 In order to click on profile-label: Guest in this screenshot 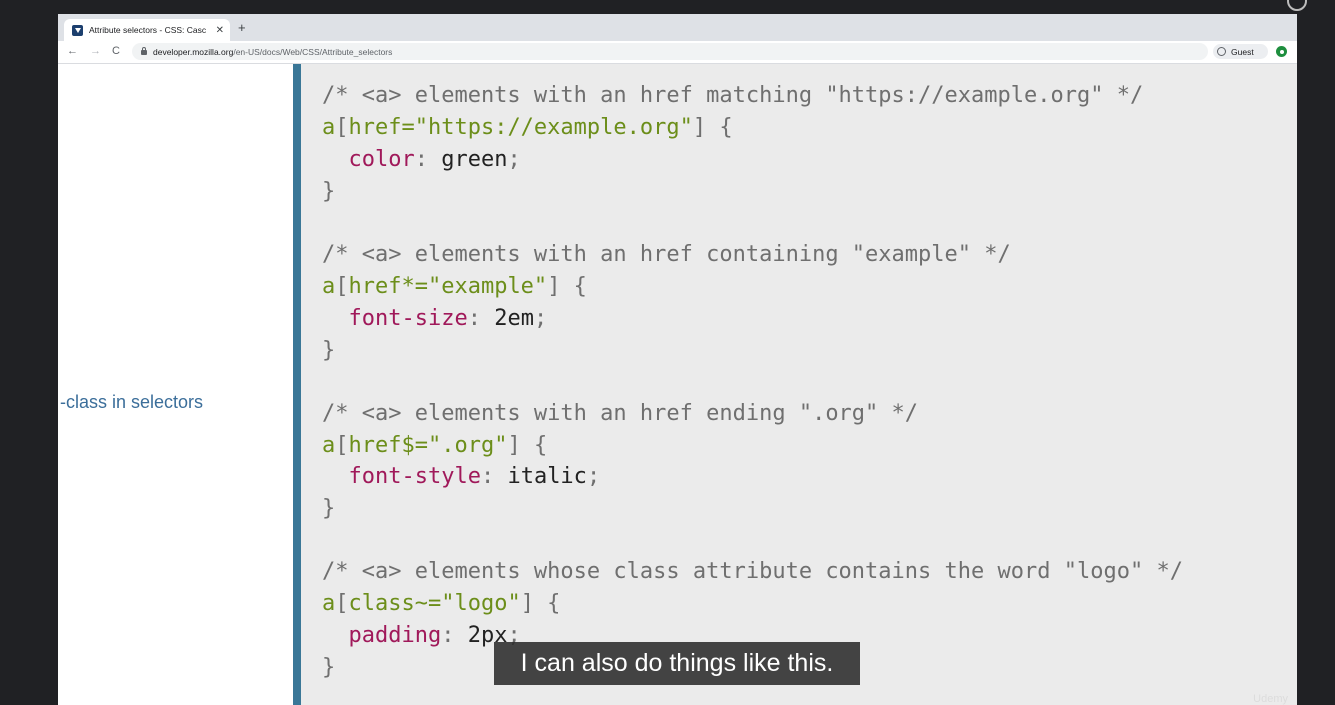, I will do `click(1242, 51)`.